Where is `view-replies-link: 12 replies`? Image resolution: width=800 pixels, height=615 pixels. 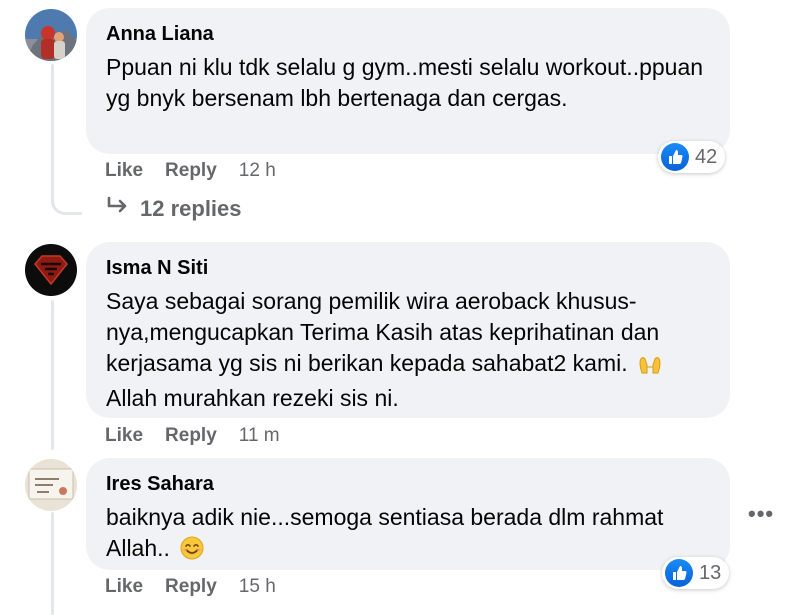
view-replies-link: 12 replies is located at coordinates (174, 209).